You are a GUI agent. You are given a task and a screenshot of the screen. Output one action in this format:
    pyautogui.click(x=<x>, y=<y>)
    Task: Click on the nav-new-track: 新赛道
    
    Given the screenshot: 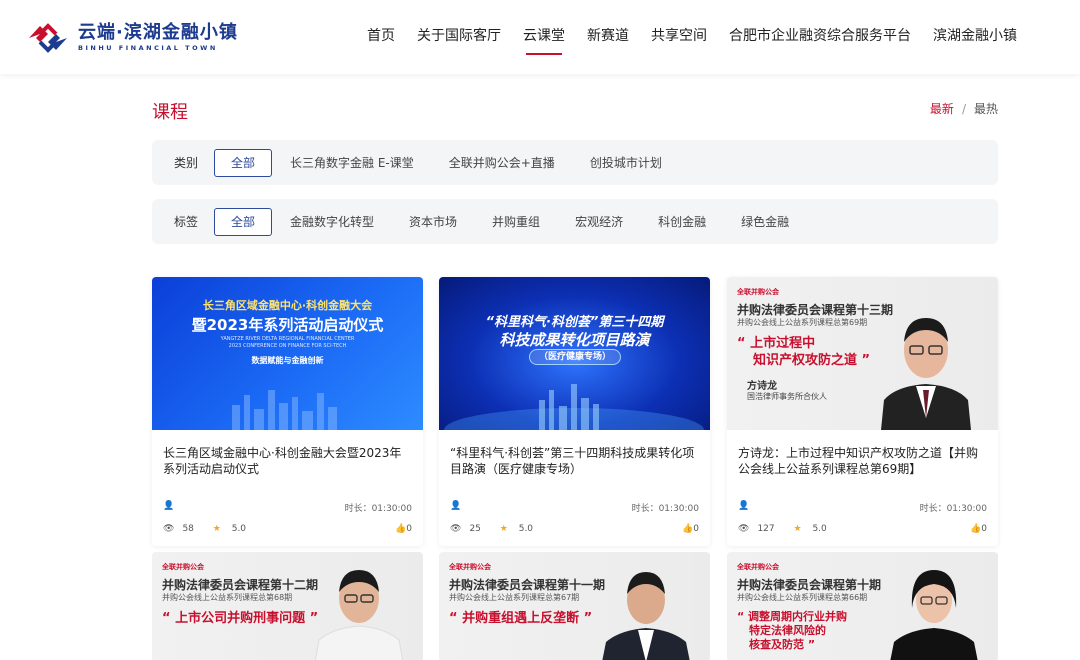 What is the action you would take?
    pyautogui.click(x=608, y=37)
    